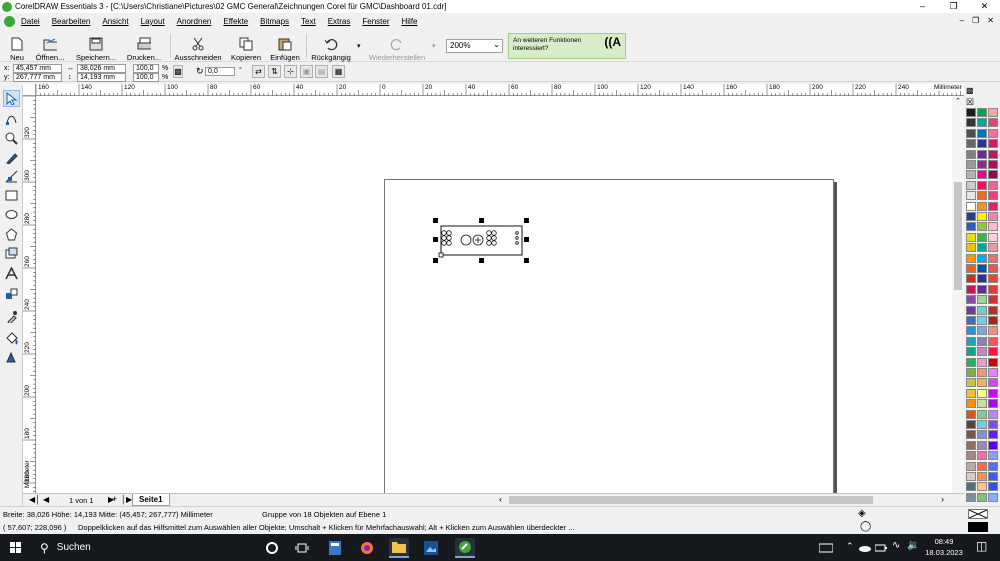 This screenshot has height=561, width=1000. What do you see at coordinates (290, 71) in the screenshot?
I see `align-button: ⊹` at bounding box center [290, 71].